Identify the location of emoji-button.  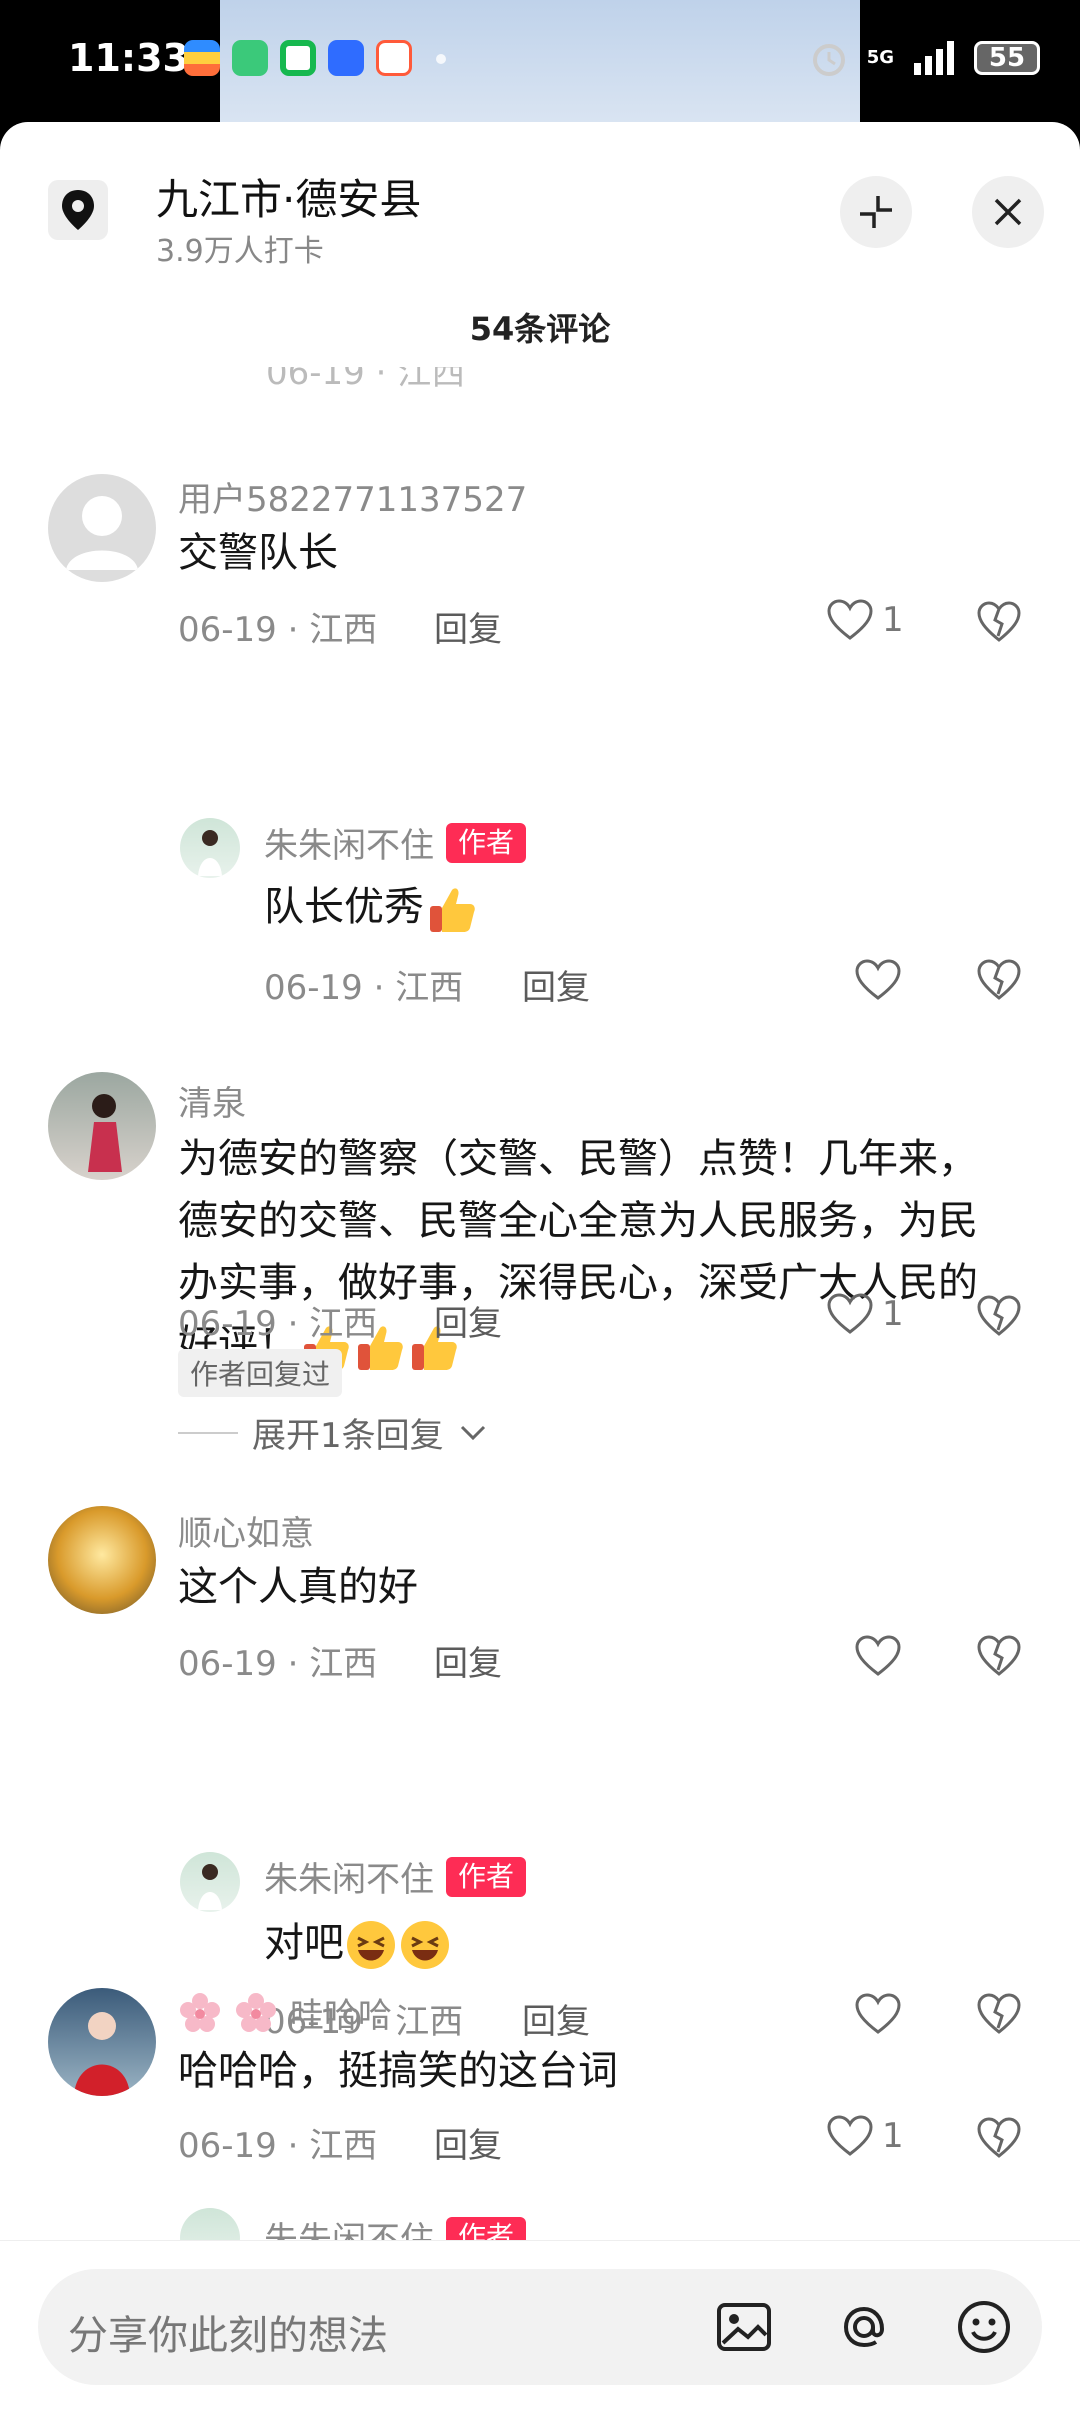
(984, 2327).